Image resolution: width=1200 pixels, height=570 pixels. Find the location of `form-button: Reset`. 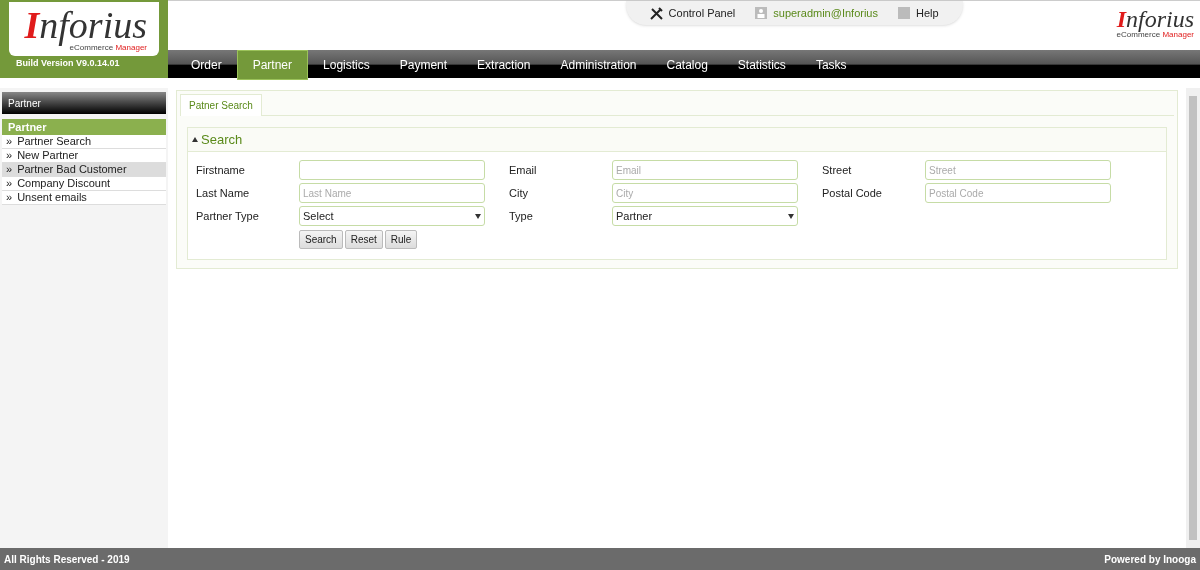

form-button: Reset is located at coordinates (363, 239).